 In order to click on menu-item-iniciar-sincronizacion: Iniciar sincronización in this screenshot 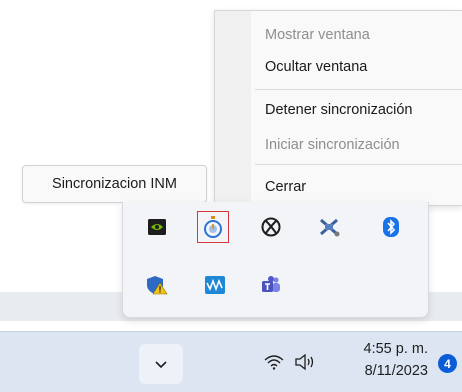, I will do `click(332, 145)`.